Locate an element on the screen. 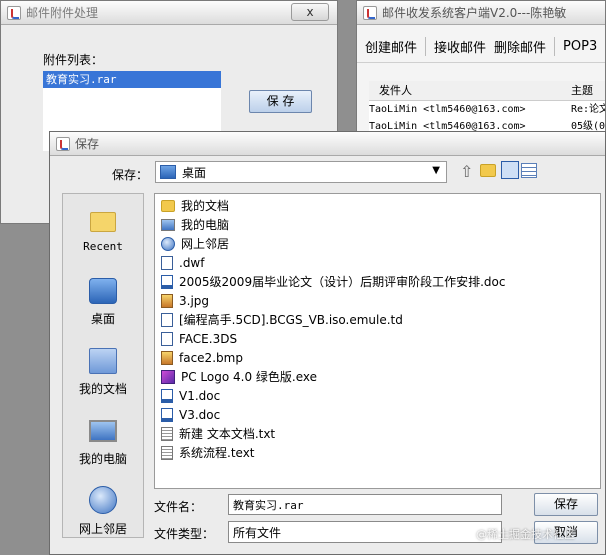 The width and height of the screenshot is (606, 555). look-in-combo: 桌面 ▼ is located at coordinates (301, 172).